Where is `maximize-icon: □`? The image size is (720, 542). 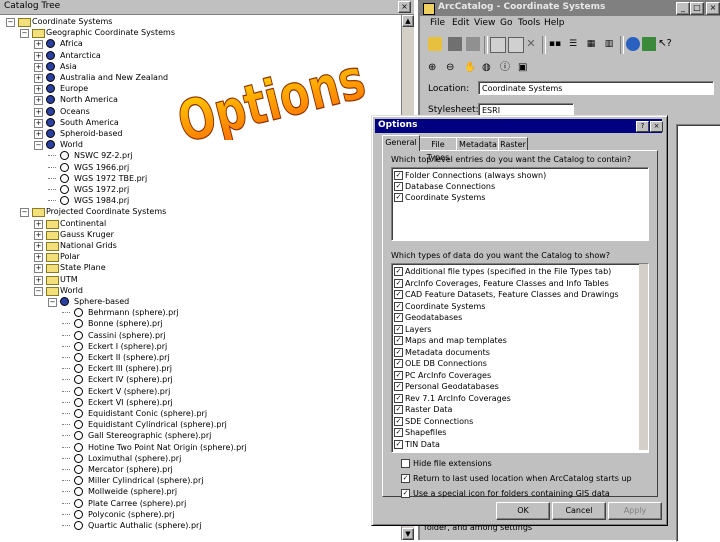
maximize-icon: □ is located at coordinates (697, 8).